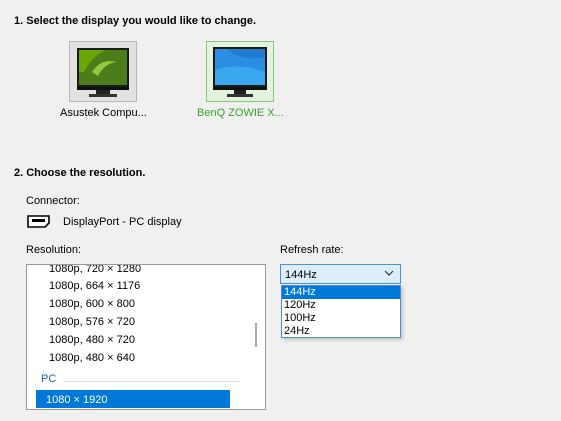  What do you see at coordinates (92, 358) in the screenshot?
I see `list-item: 1080p, 480 × 640` at bounding box center [92, 358].